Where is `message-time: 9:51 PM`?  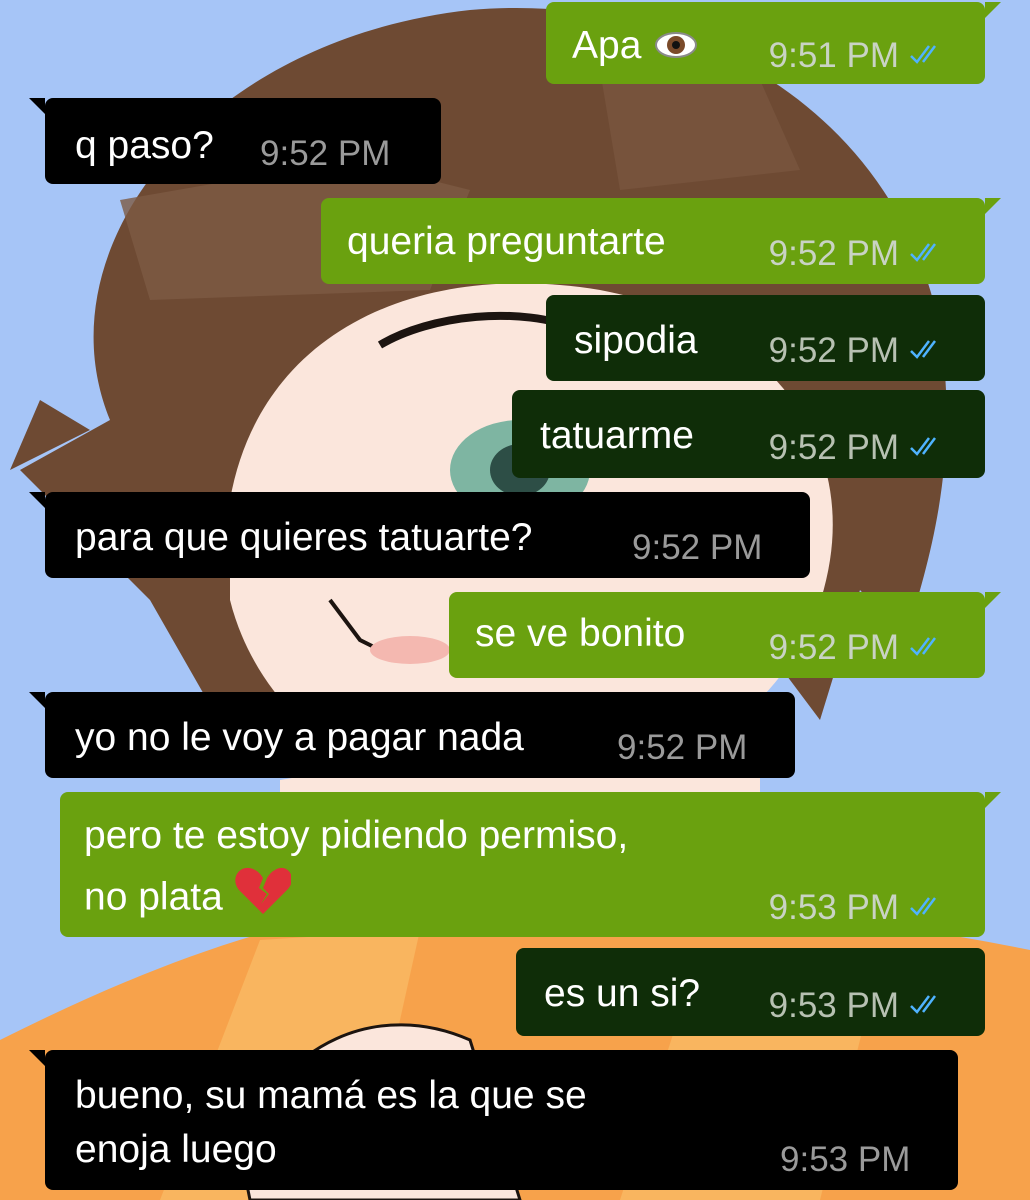 message-time: 9:51 PM is located at coordinates (833, 55).